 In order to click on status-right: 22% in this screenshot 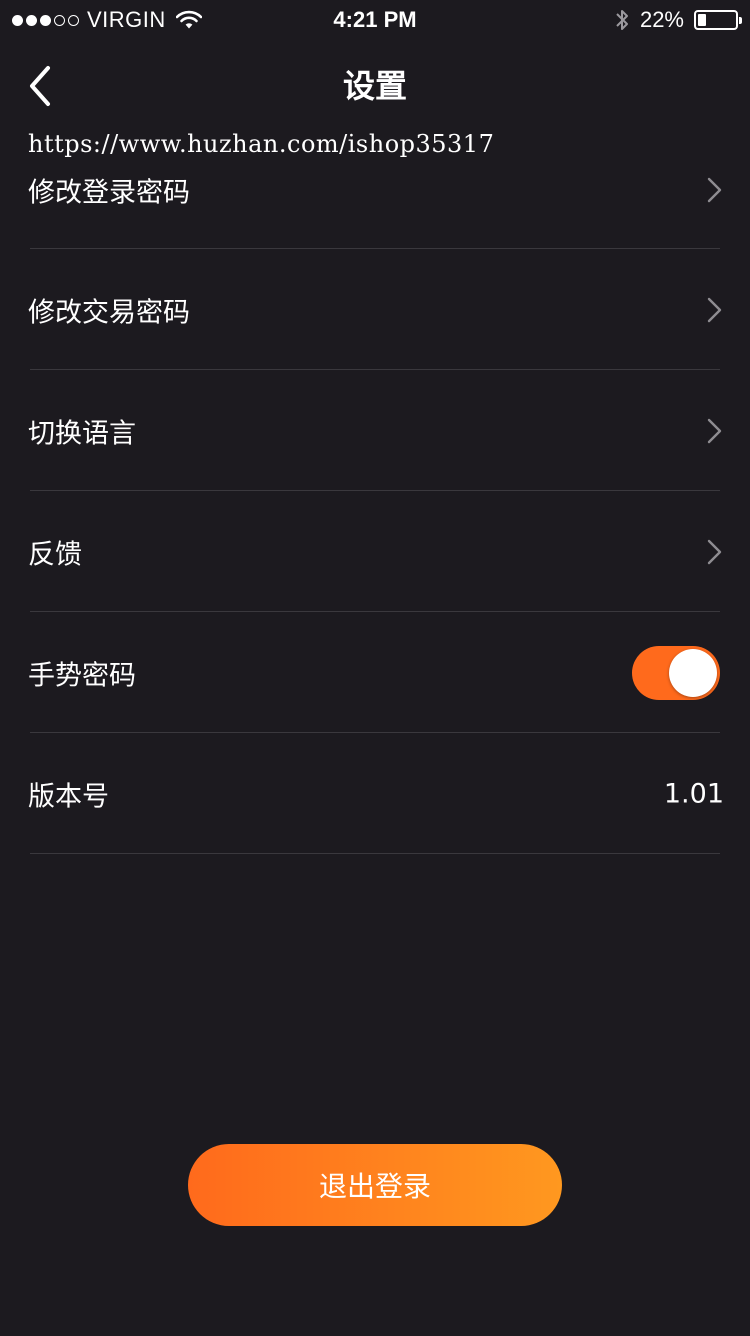, I will do `click(678, 20)`.